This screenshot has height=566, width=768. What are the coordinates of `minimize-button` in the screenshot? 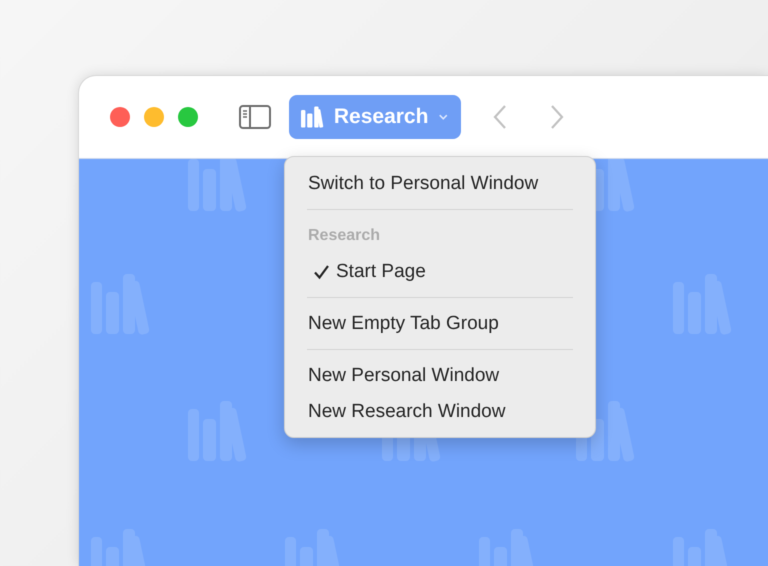 It's located at (154, 117).